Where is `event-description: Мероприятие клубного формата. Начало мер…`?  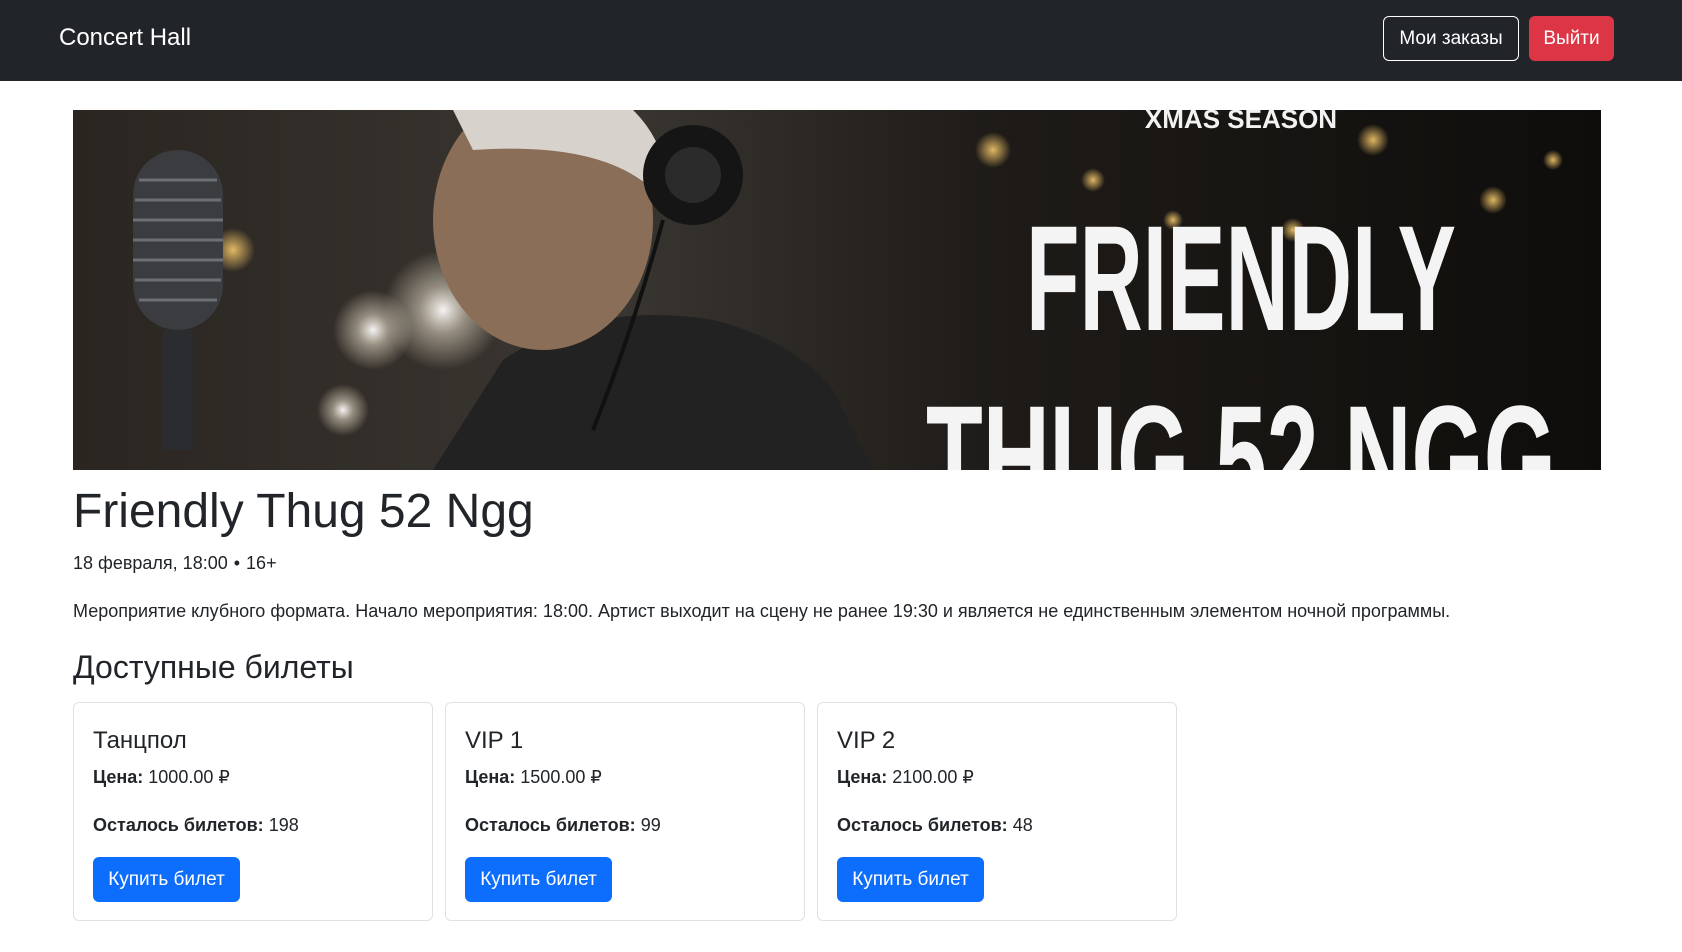 event-description: Мероприятие клубного формата. Начало мер… is located at coordinates (762, 611).